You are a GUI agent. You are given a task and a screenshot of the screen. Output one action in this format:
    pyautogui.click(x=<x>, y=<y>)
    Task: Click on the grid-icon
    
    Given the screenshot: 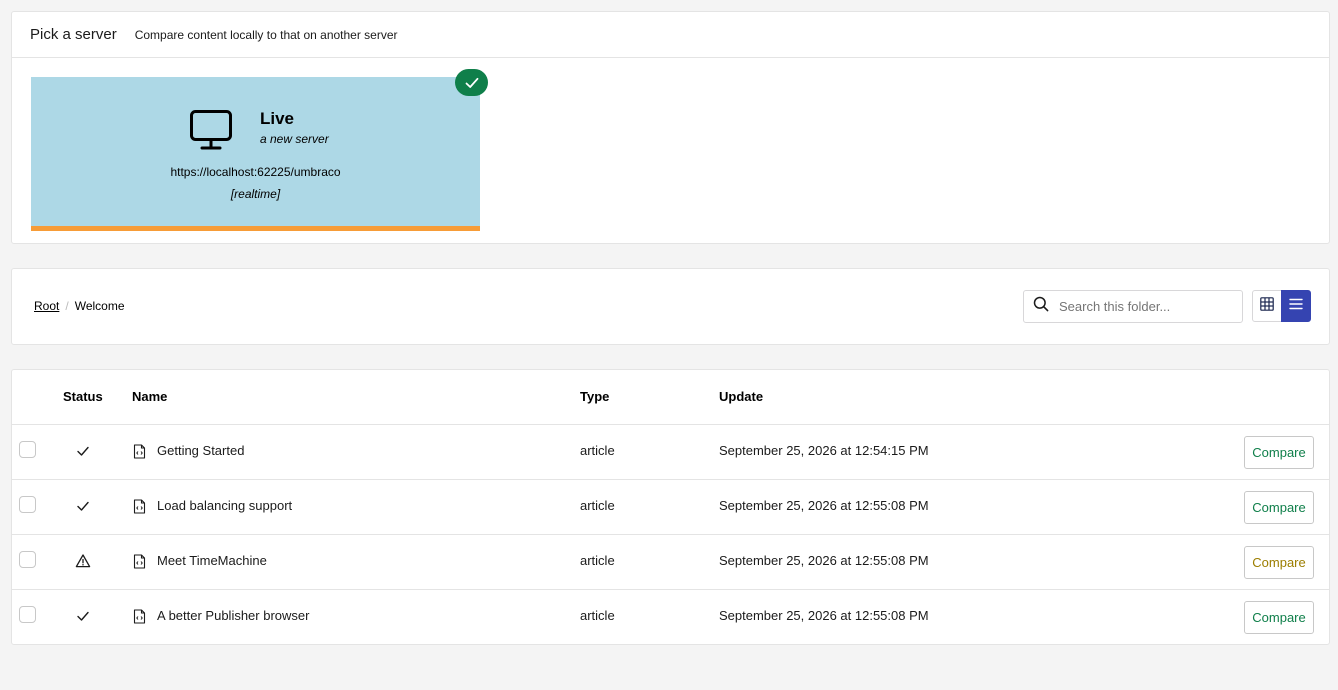 What is the action you would take?
    pyautogui.click(x=1267, y=306)
    